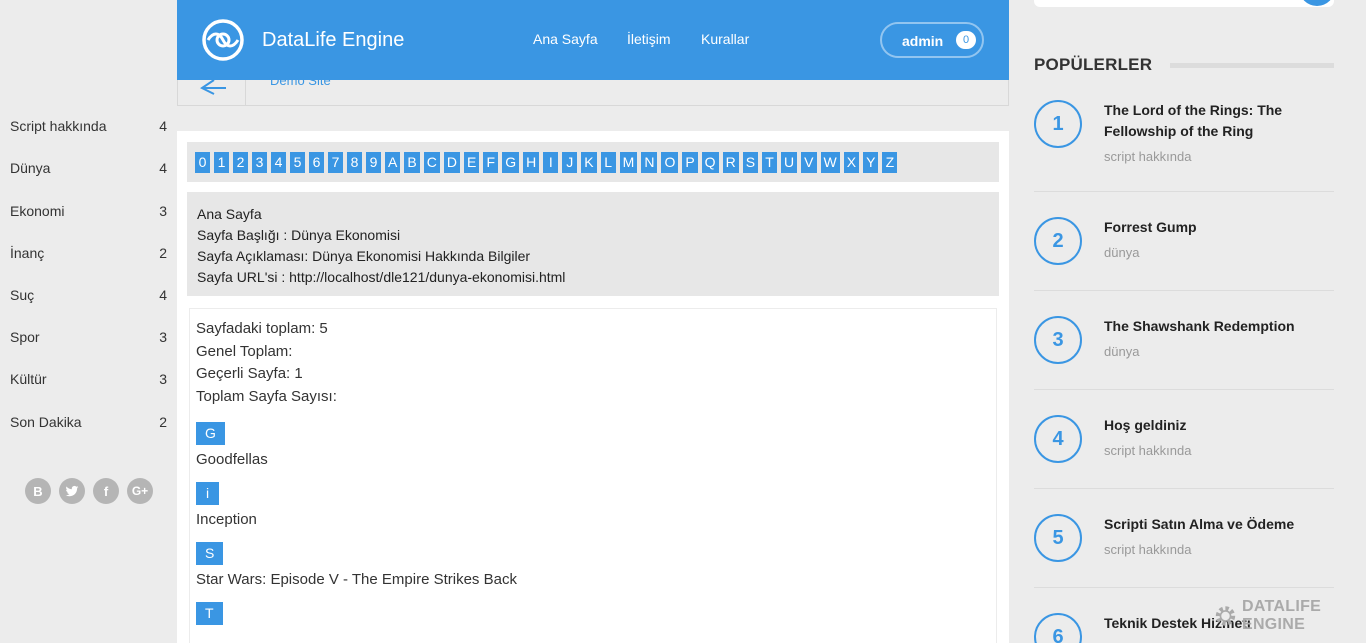 The height and width of the screenshot is (643, 1366). Describe the element at coordinates (431, 162) in the screenshot. I see `alphabet-letter-button: C` at that location.